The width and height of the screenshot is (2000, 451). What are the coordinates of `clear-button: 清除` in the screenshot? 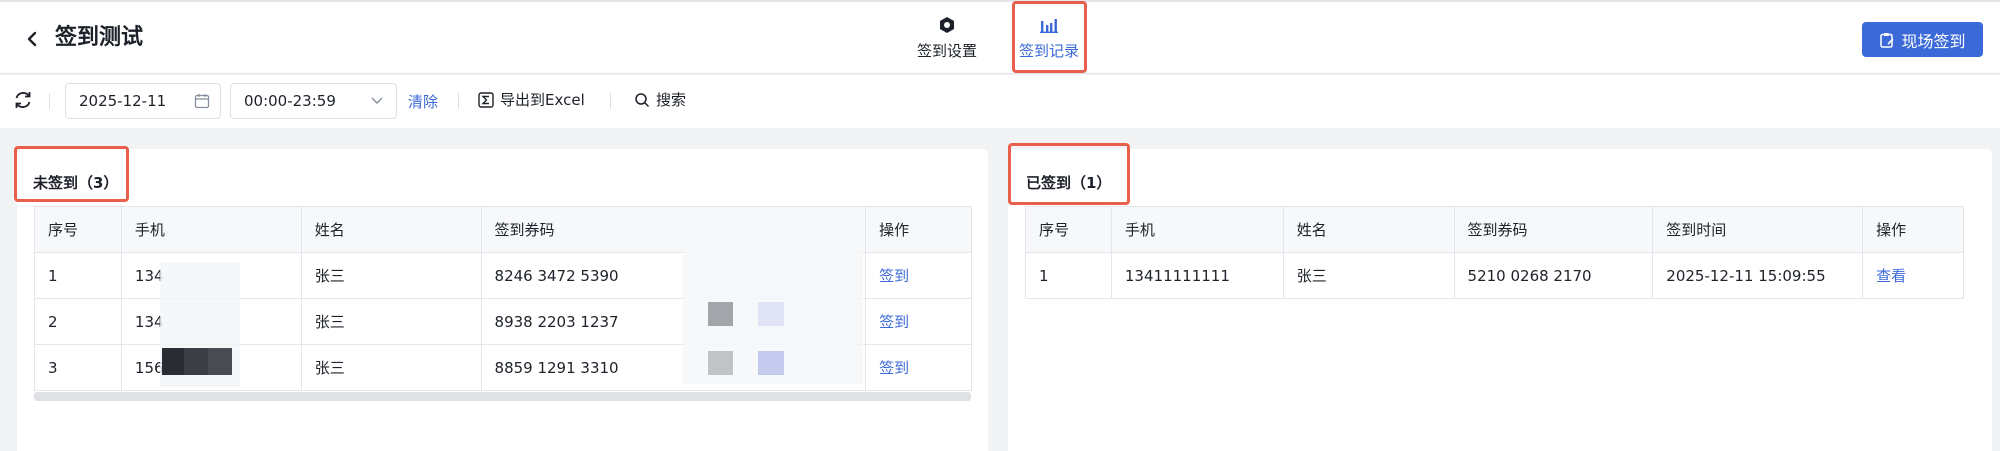 It's located at (423, 101).